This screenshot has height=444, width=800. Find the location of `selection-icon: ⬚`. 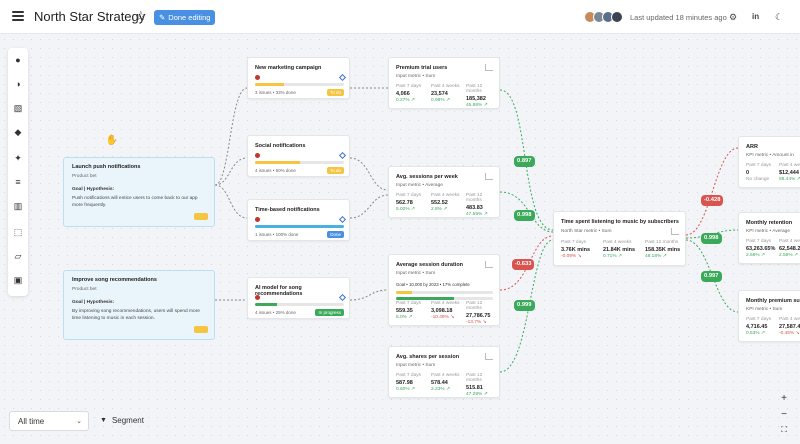

selection-icon: ⬚ is located at coordinates (18, 232).